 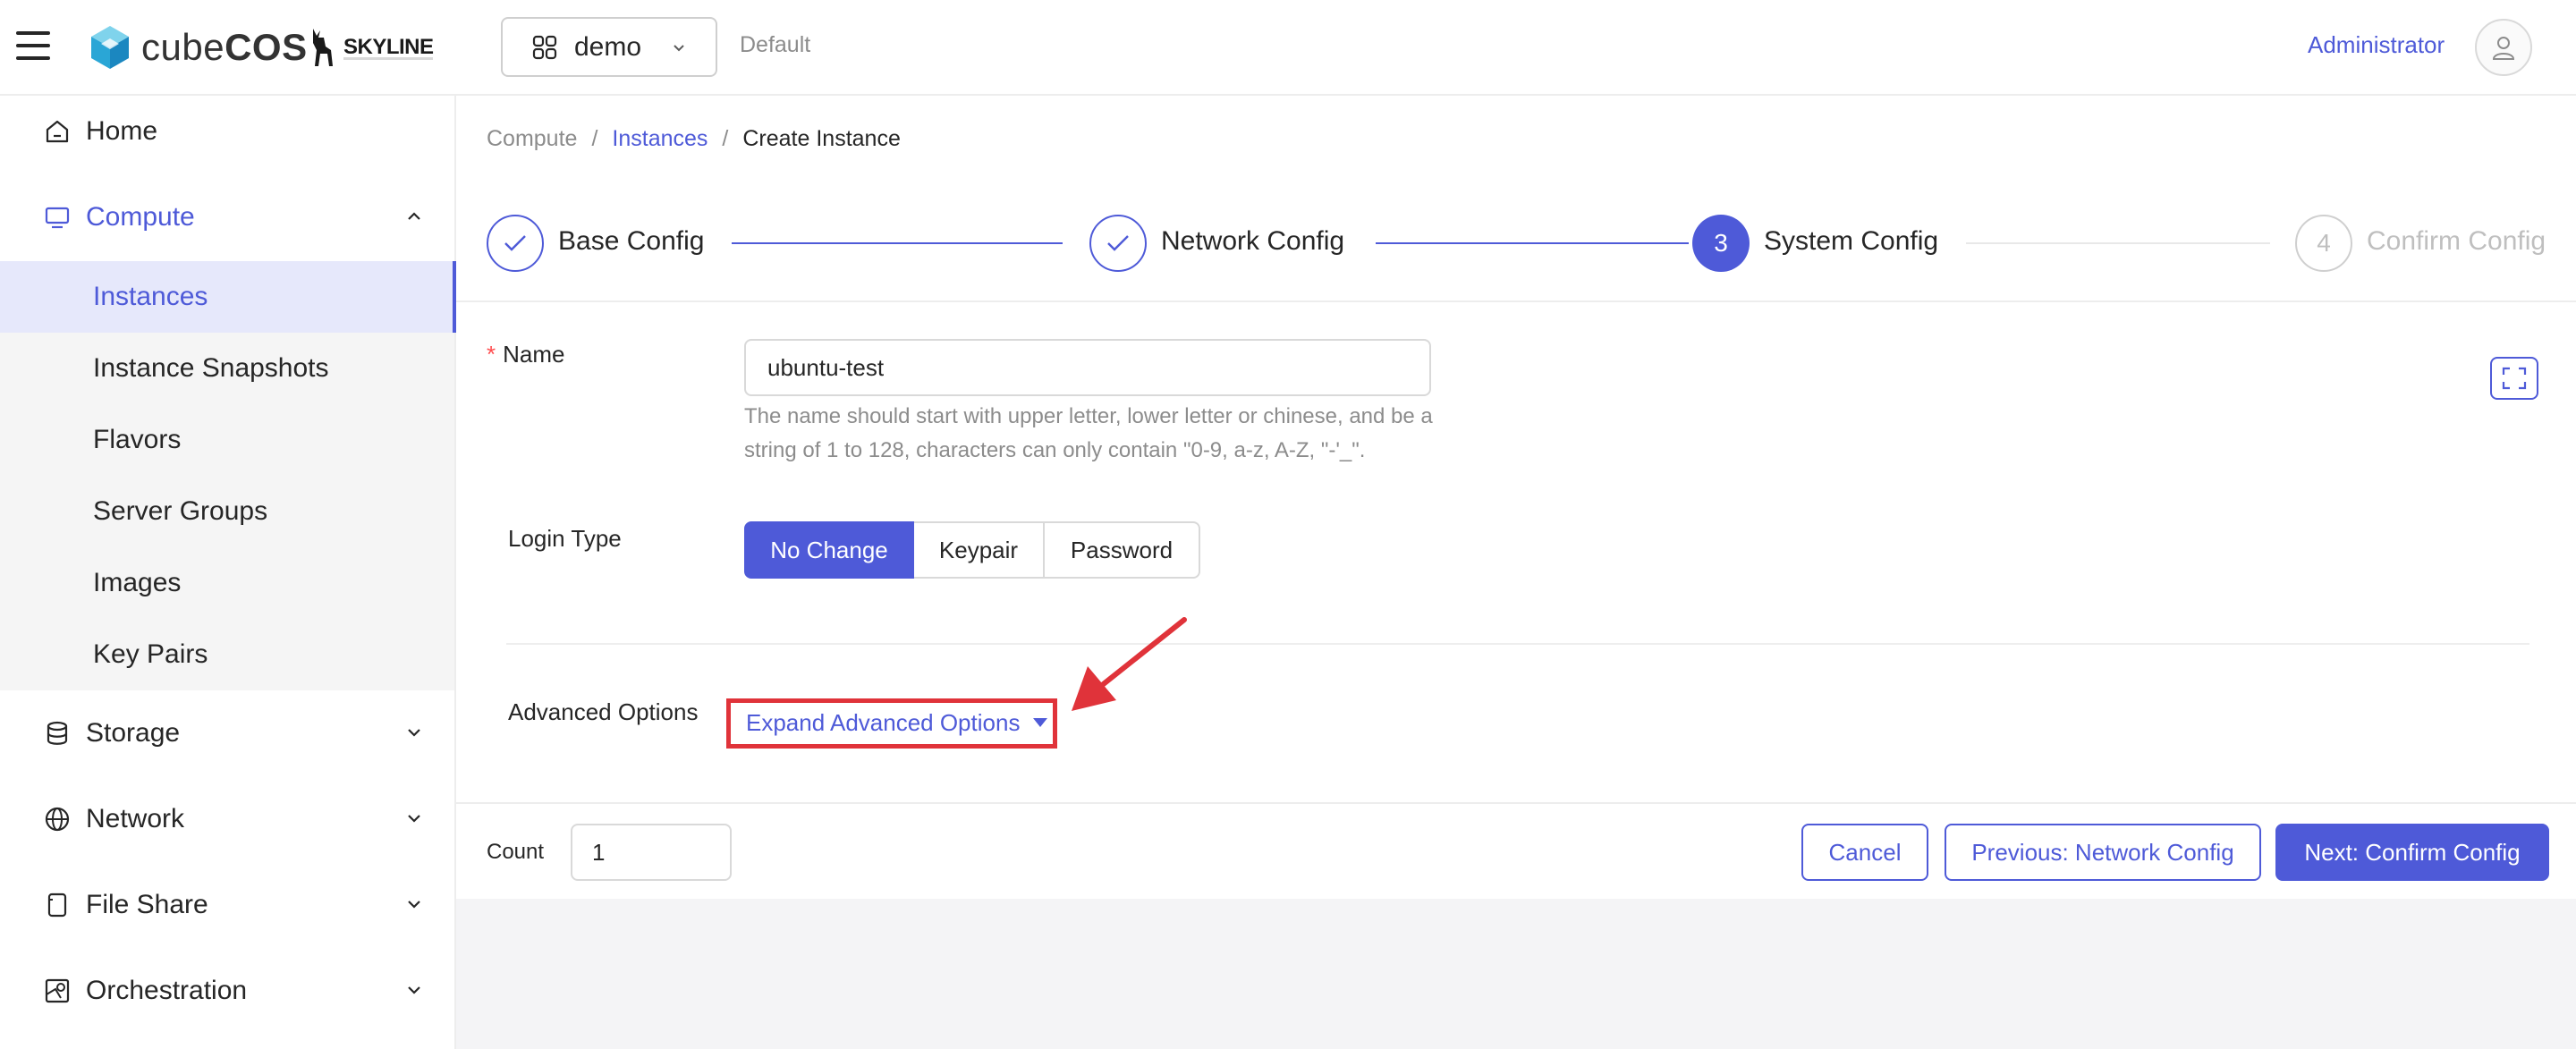 What do you see at coordinates (1517, 644) in the screenshot?
I see `section-divider` at bounding box center [1517, 644].